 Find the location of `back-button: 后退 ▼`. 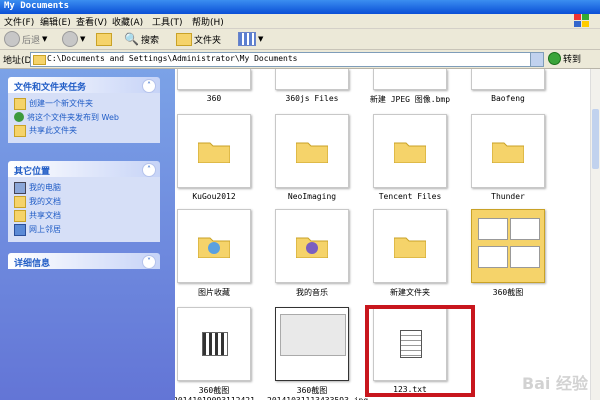

back-button: 后退 ▼ is located at coordinates (25, 39).